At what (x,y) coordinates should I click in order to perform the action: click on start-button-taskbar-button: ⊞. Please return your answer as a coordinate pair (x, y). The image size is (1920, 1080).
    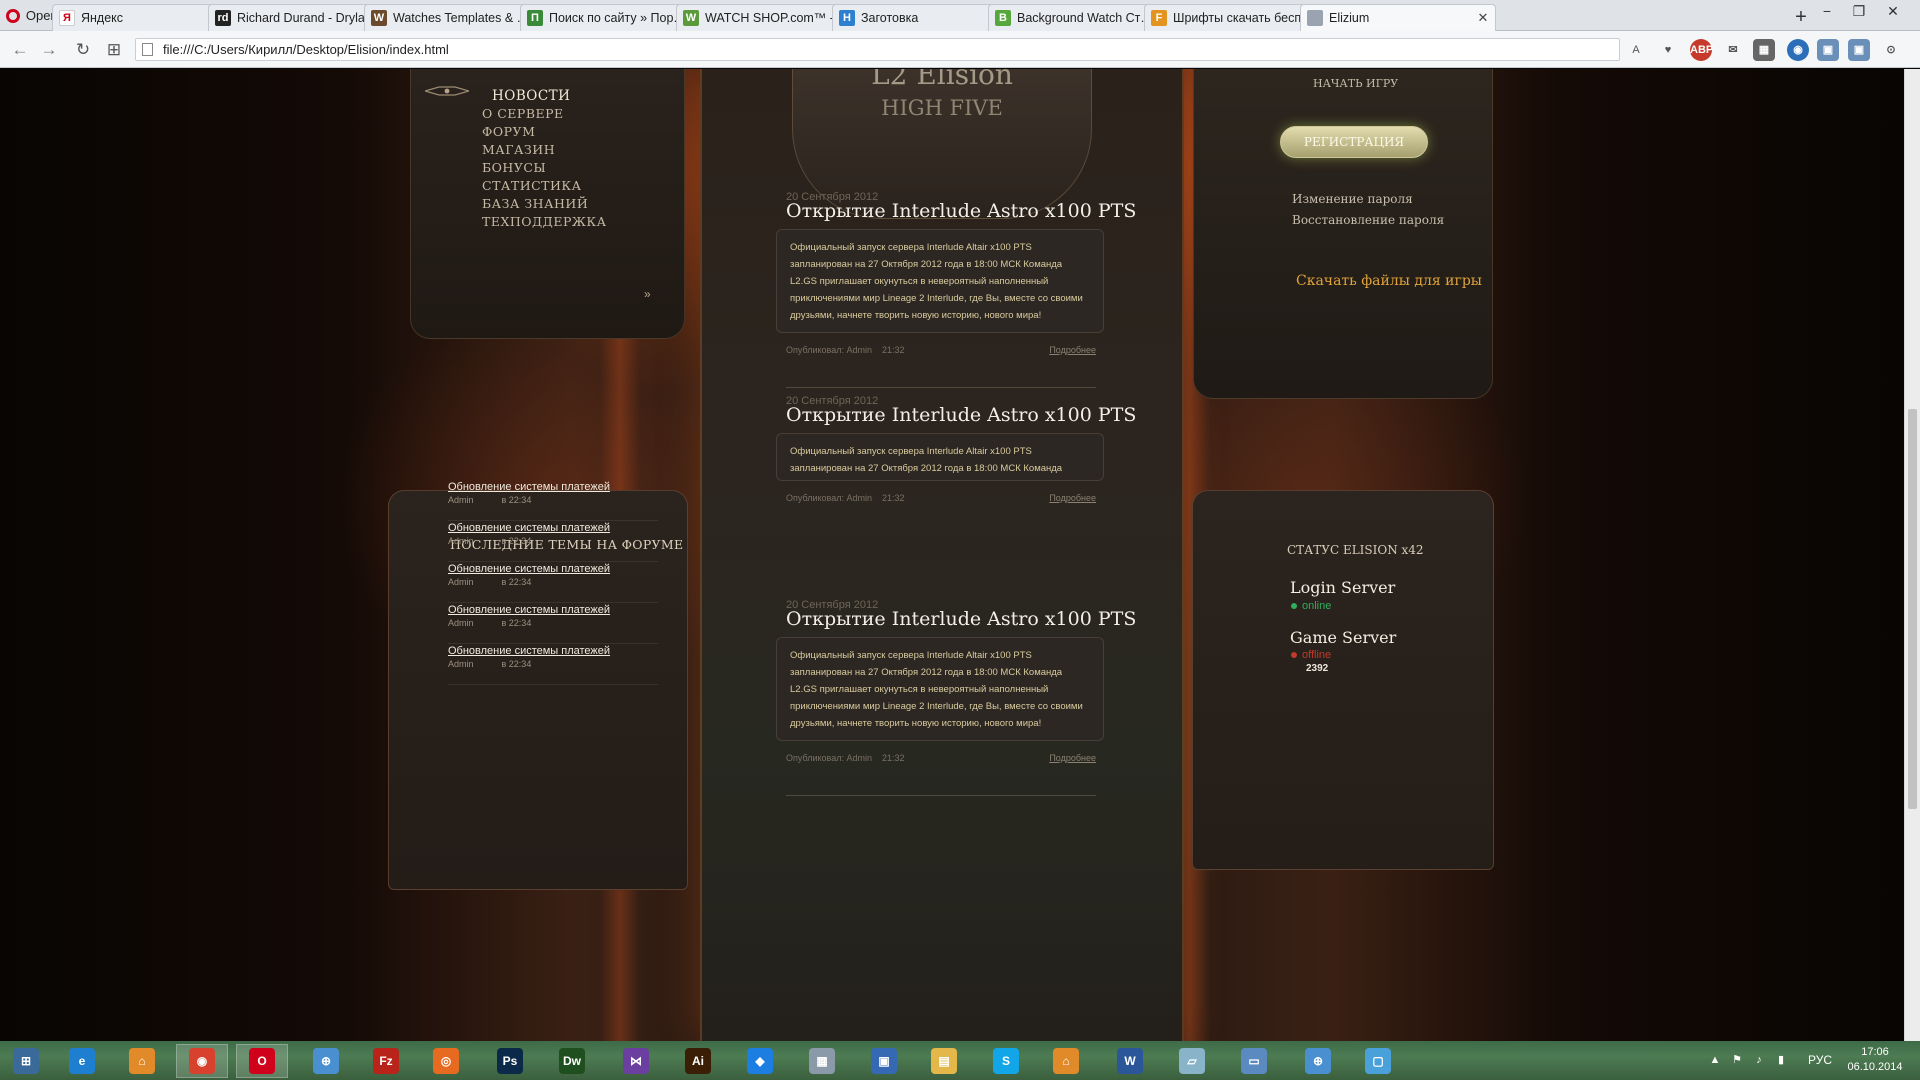
    Looking at the image, I should click on (26, 1061).